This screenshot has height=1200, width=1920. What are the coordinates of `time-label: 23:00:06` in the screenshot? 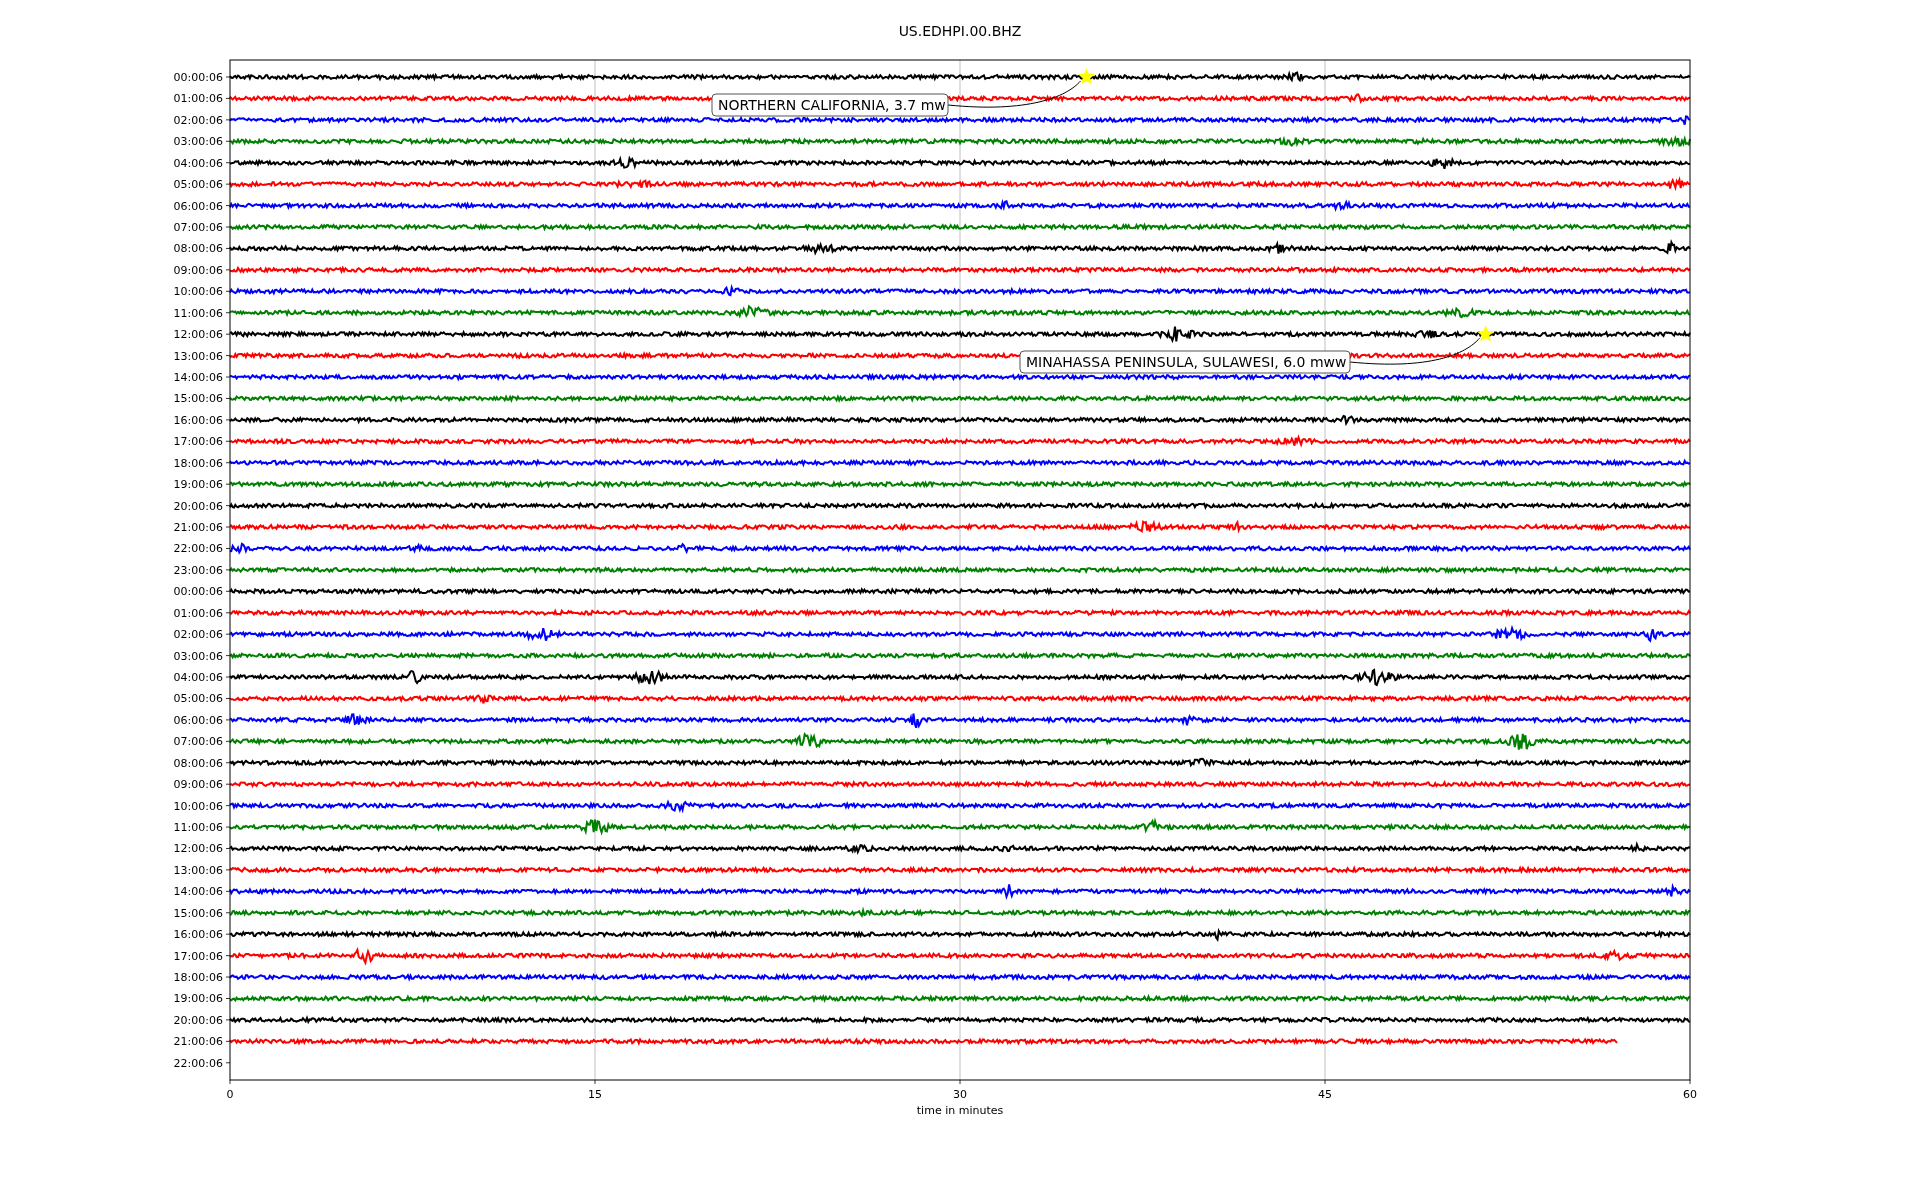 It's located at (198, 570).